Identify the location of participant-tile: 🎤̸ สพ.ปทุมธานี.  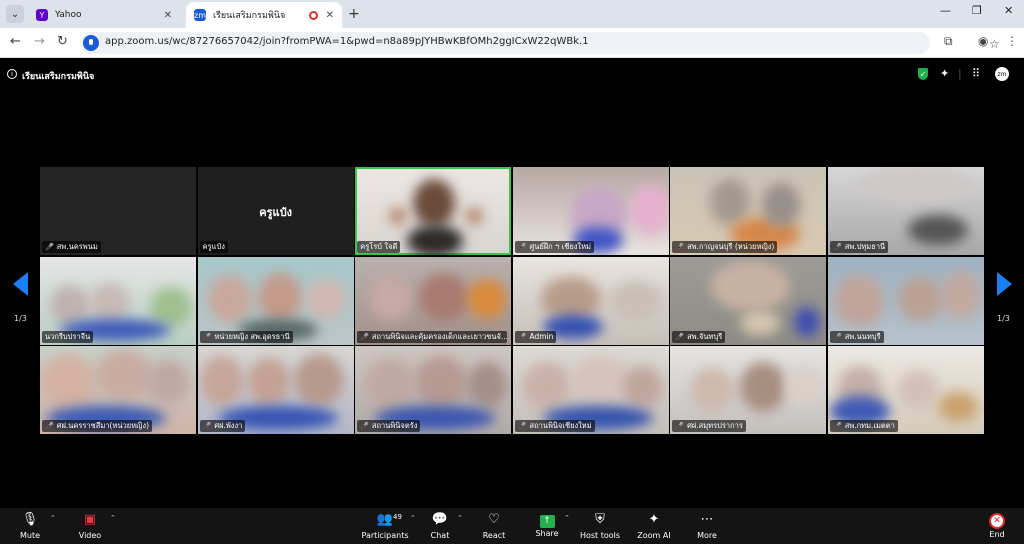
(905, 211).